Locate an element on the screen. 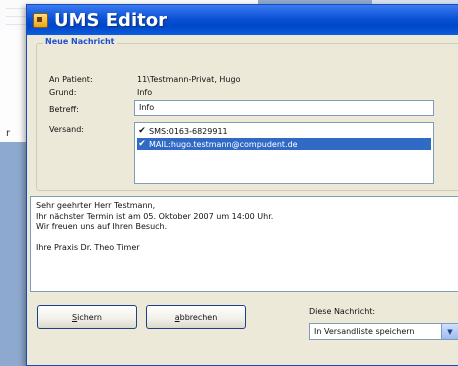 The image size is (458, 366). save-button: Sichern is located at coordinates (87, 317).